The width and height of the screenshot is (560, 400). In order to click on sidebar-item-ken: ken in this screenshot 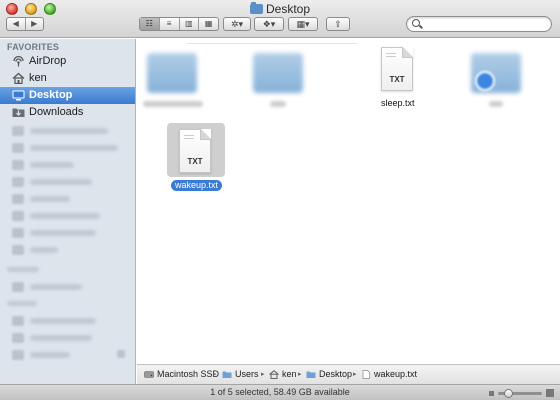, I will do `click(67, 78)`.